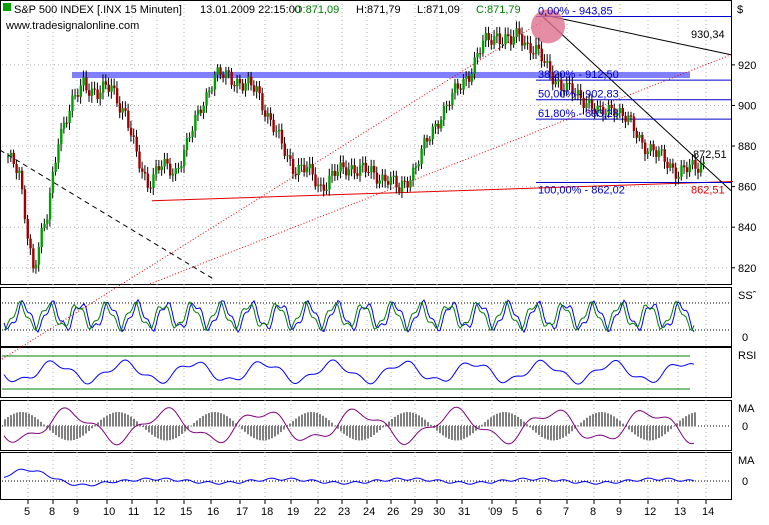  Describe the element at coordinates (680, 512) in the screenshot. I see `date-axis-label: 13` at that location.